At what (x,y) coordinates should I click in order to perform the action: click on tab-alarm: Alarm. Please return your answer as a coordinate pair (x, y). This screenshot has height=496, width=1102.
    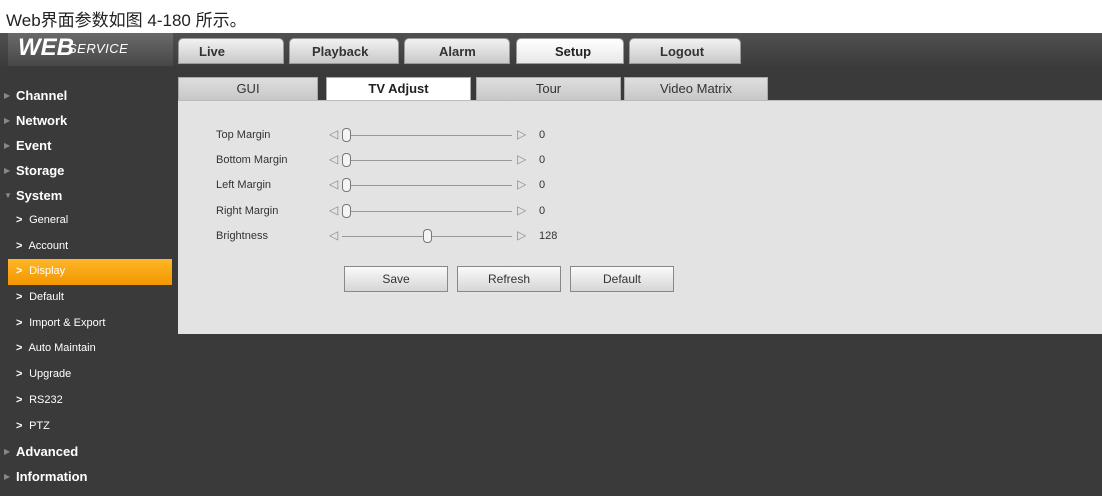
    Looking at the image, I should click on (457, 51).